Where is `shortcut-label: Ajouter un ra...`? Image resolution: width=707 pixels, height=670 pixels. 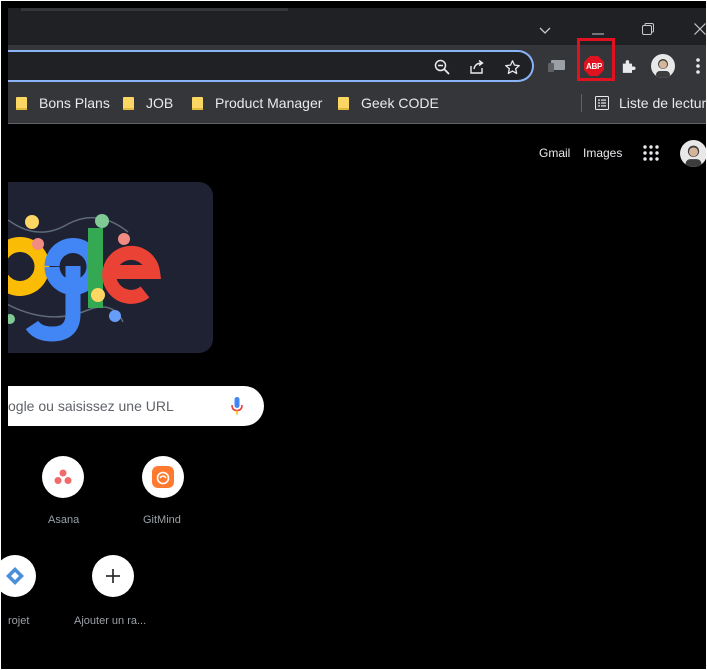 shortcut-label: Ajouter un ra... is located at coordinates (110, 621).